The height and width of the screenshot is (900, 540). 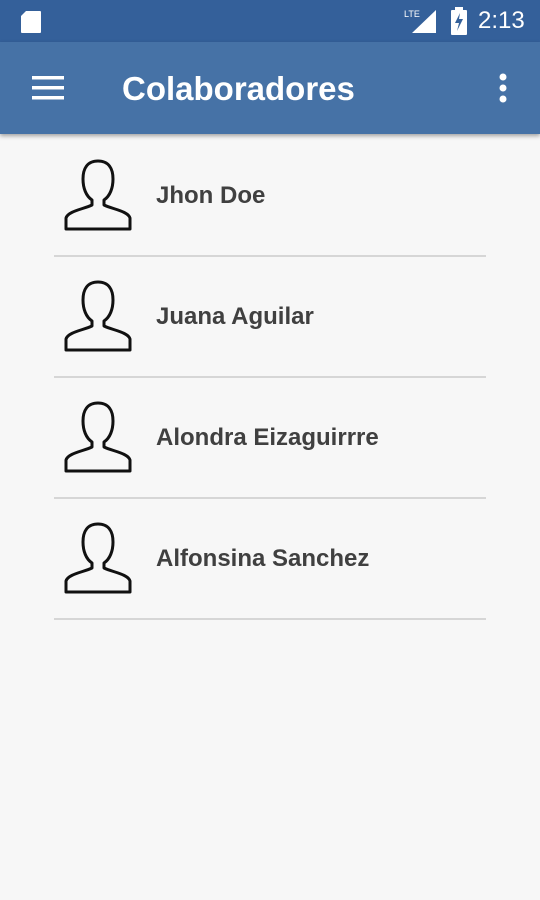 What do you see at coordinates (420, 21) in the screenshot?
I see `lte-signal-icon: LTE` at bounding box center [420, 21].